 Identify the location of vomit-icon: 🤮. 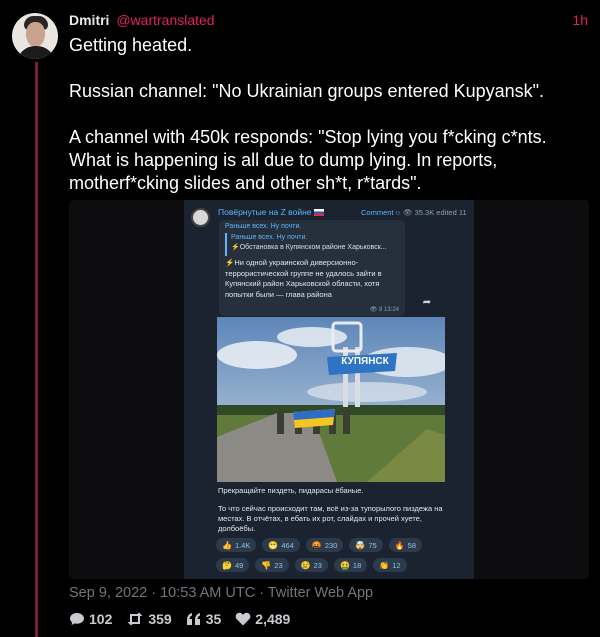
(344, 565).